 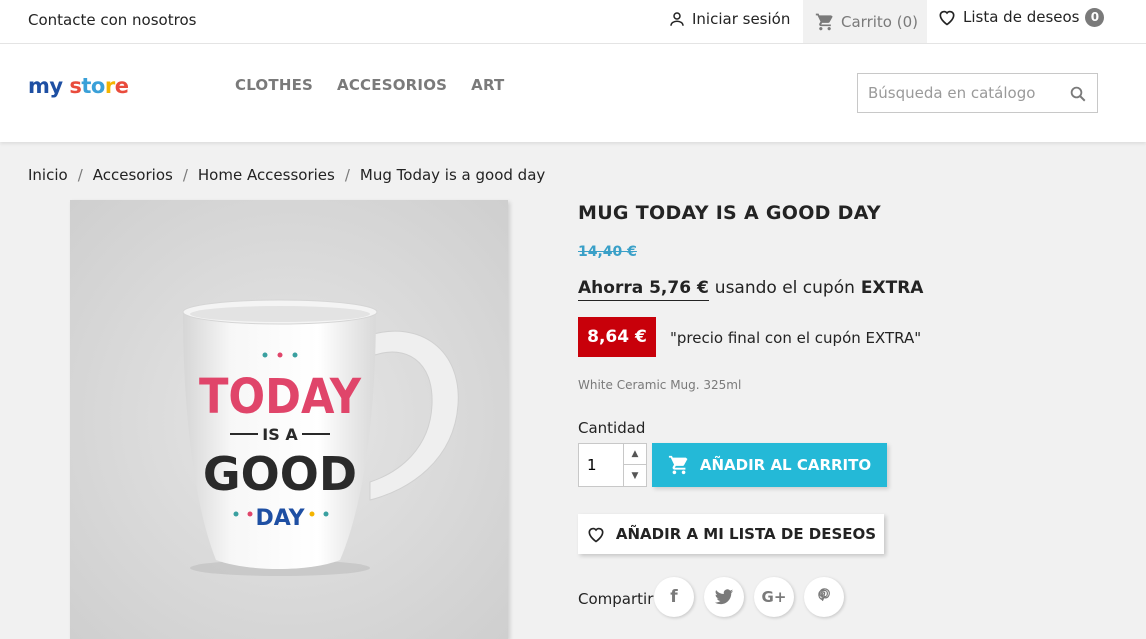 What do you see at coordinates (266, 175) in the screenshot?
I see `breadcrumb-item: Home Accessories` at bounding box center [266, 175].